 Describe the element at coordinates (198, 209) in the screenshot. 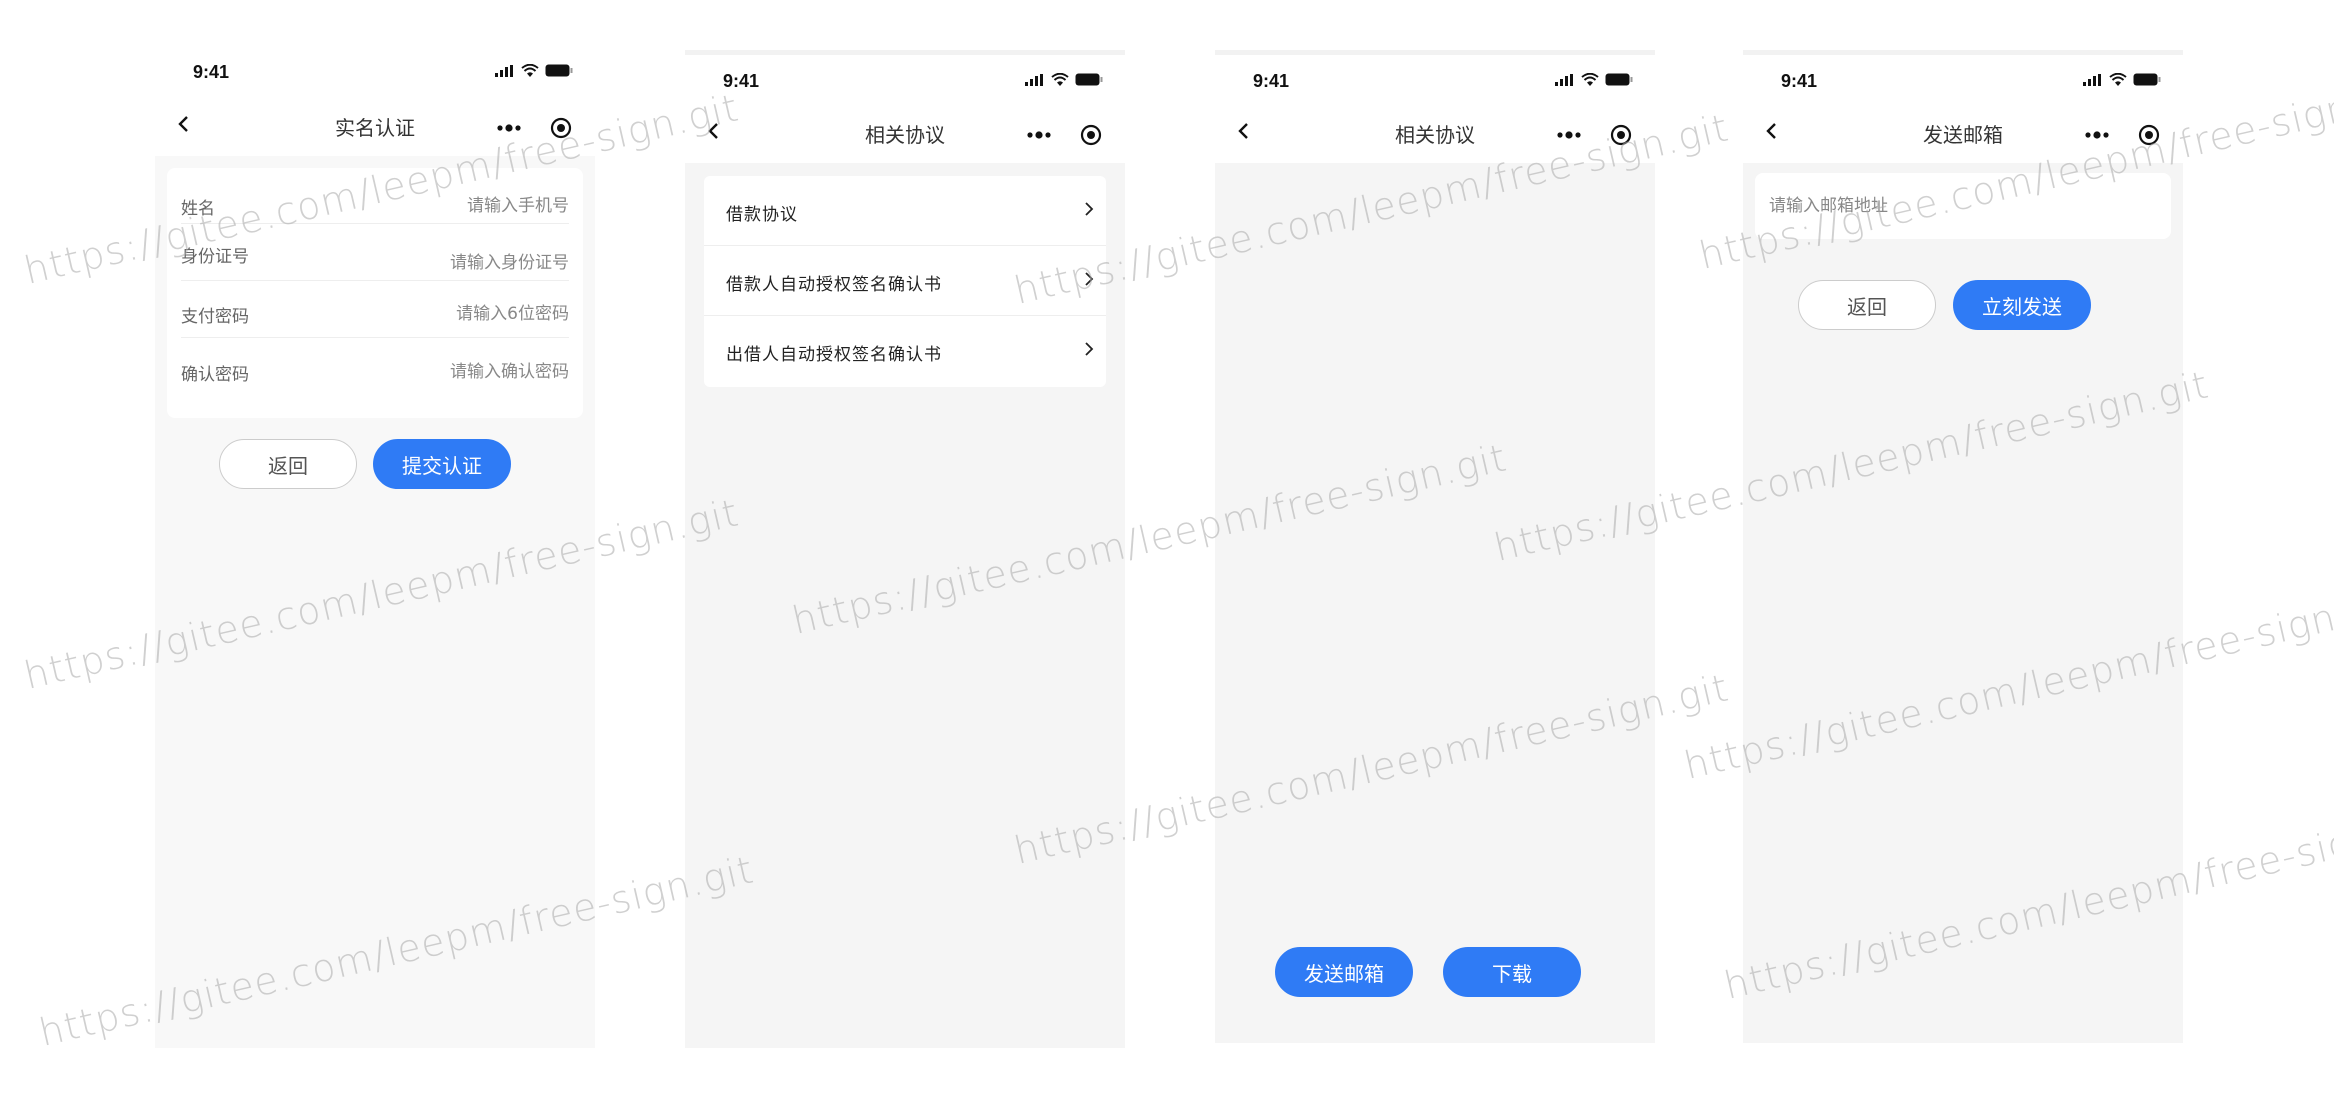

I see `name-label: 姓名` at that location.